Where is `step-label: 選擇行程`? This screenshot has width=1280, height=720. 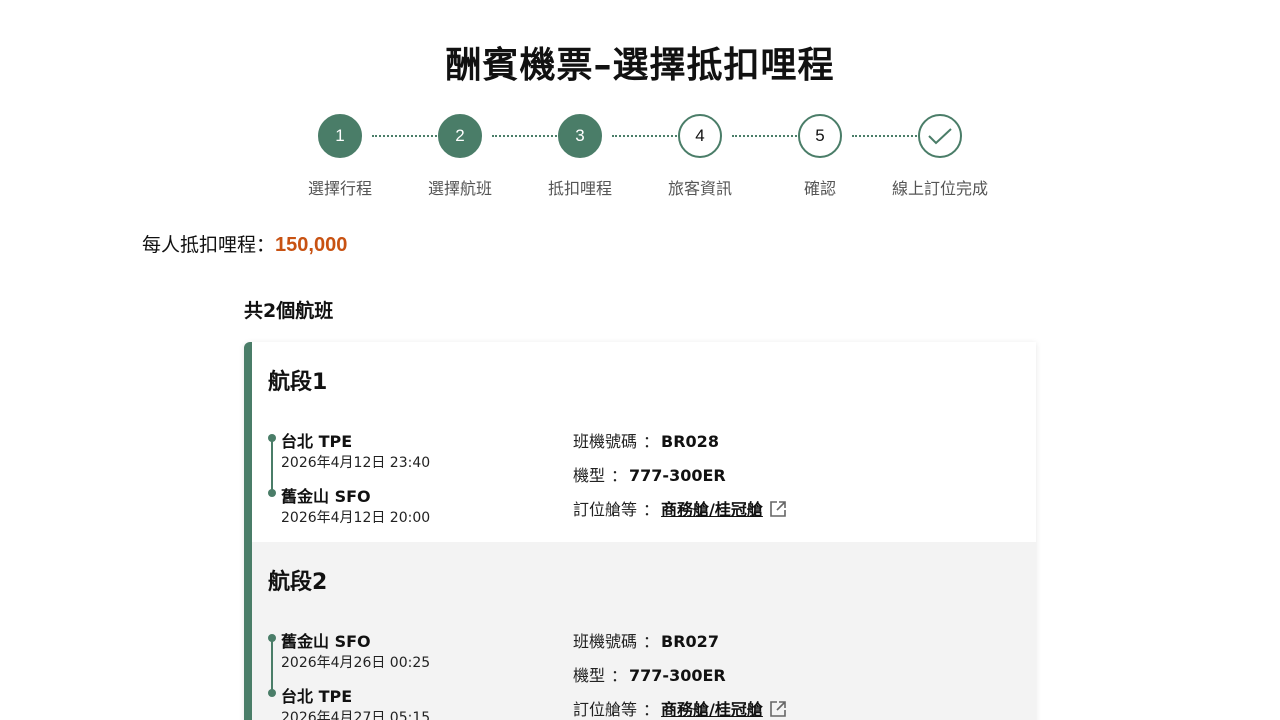 step-label: 選擇行程 is located at coordinates (339, 188).